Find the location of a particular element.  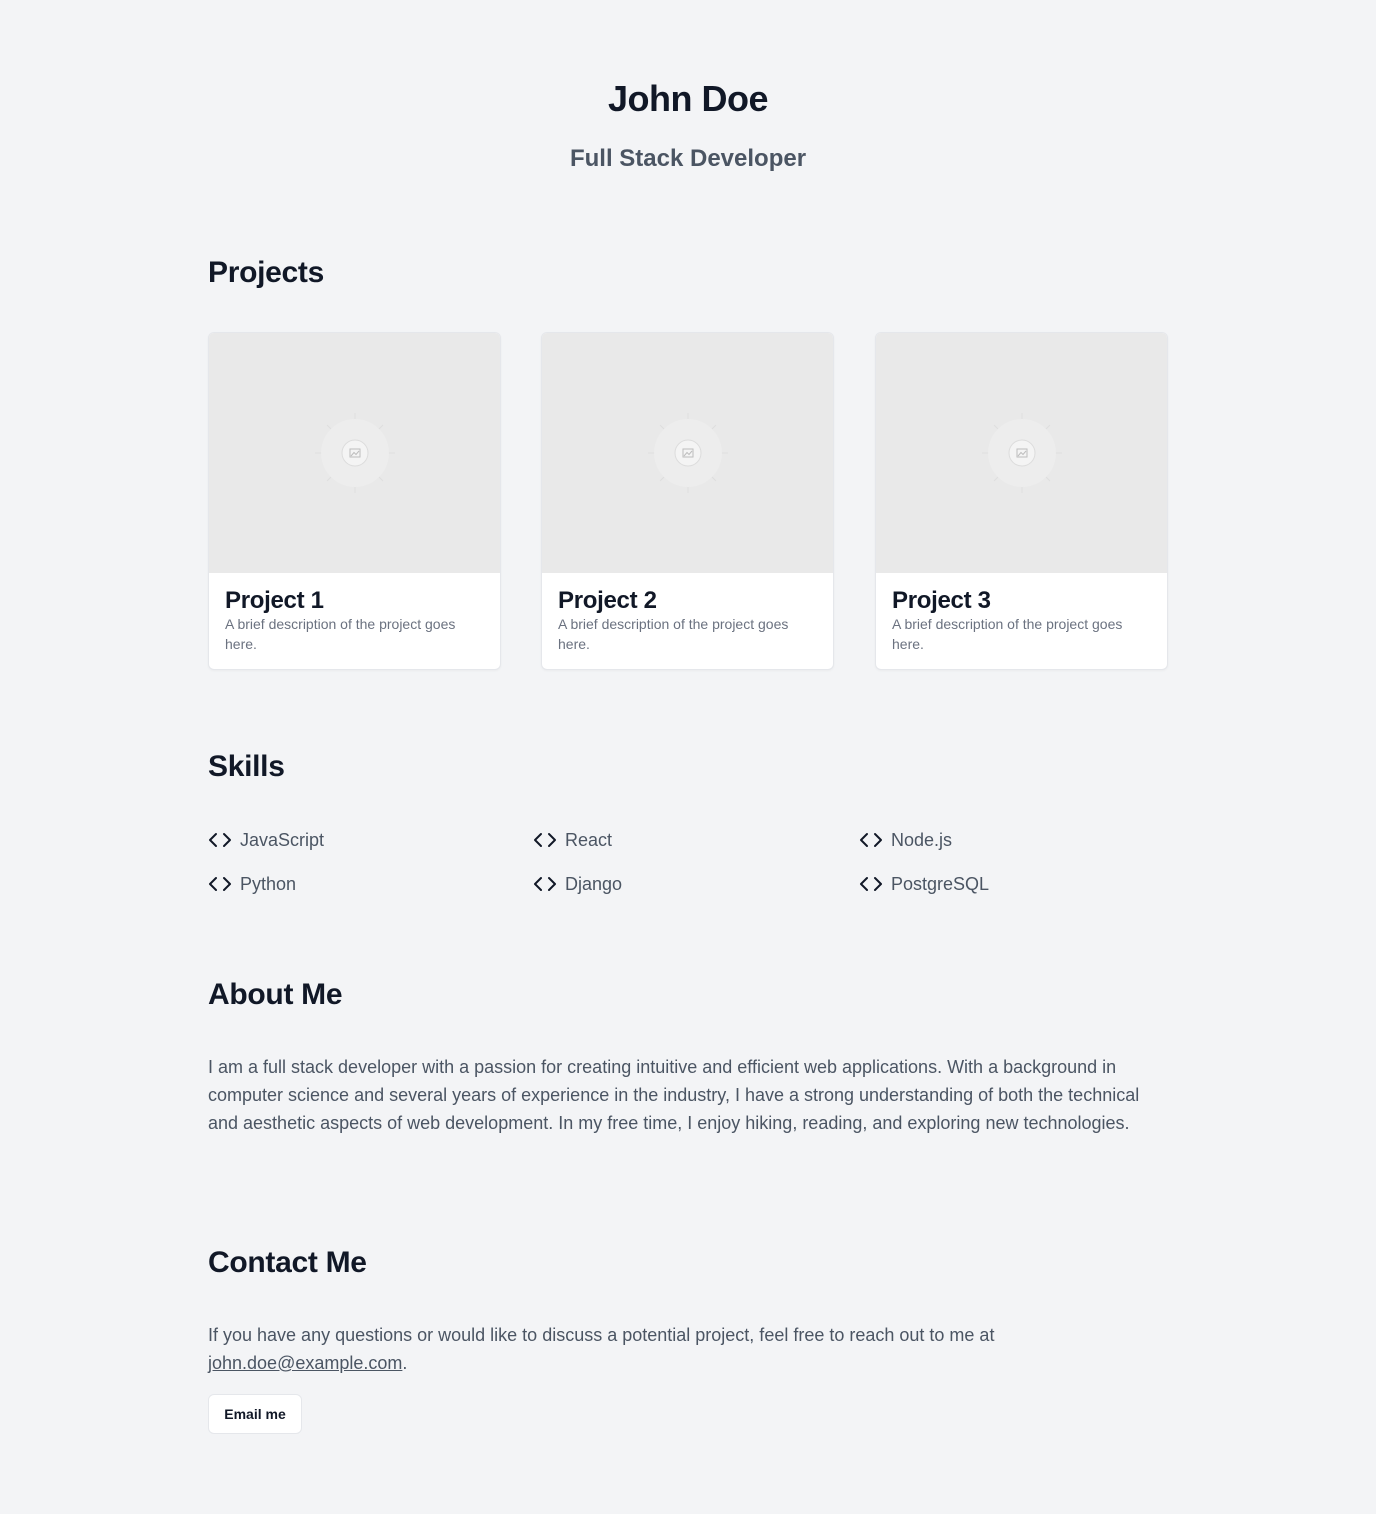

skill-item: PostgreSQL is located at coordinates (924, 884).